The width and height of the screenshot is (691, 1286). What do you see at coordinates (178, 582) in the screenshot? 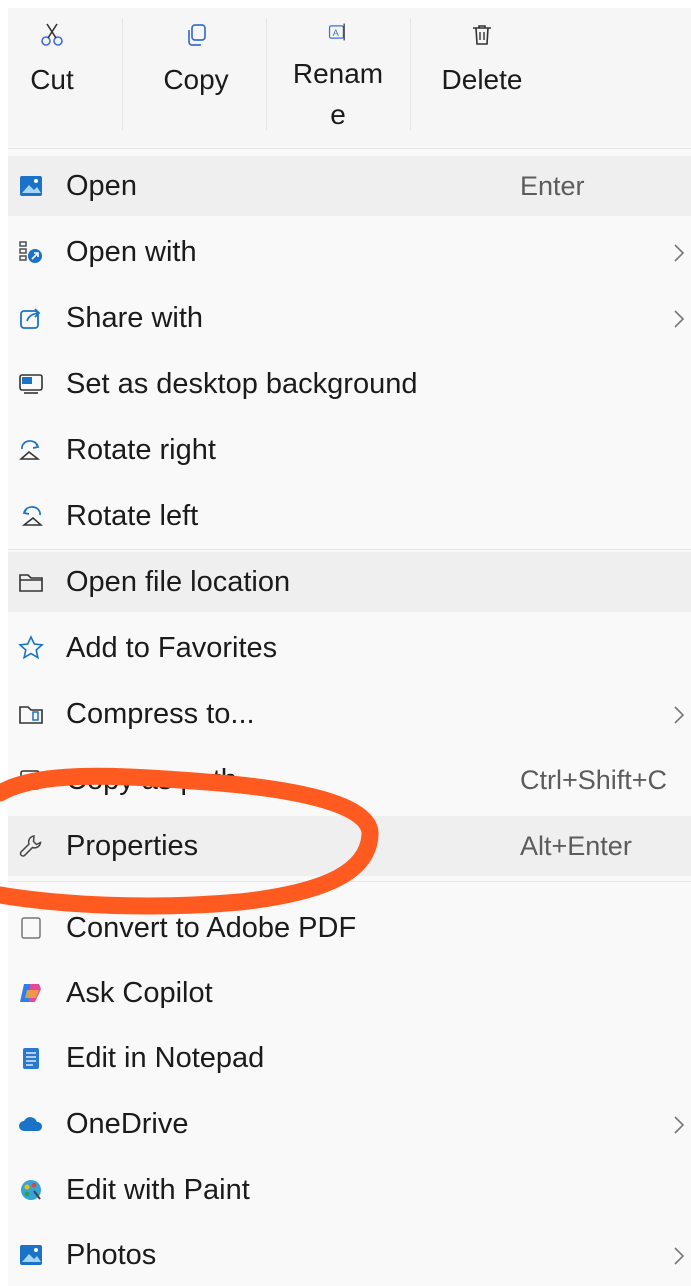
I see `menu-item-label: Open file location` at bounding box center [178, 582].